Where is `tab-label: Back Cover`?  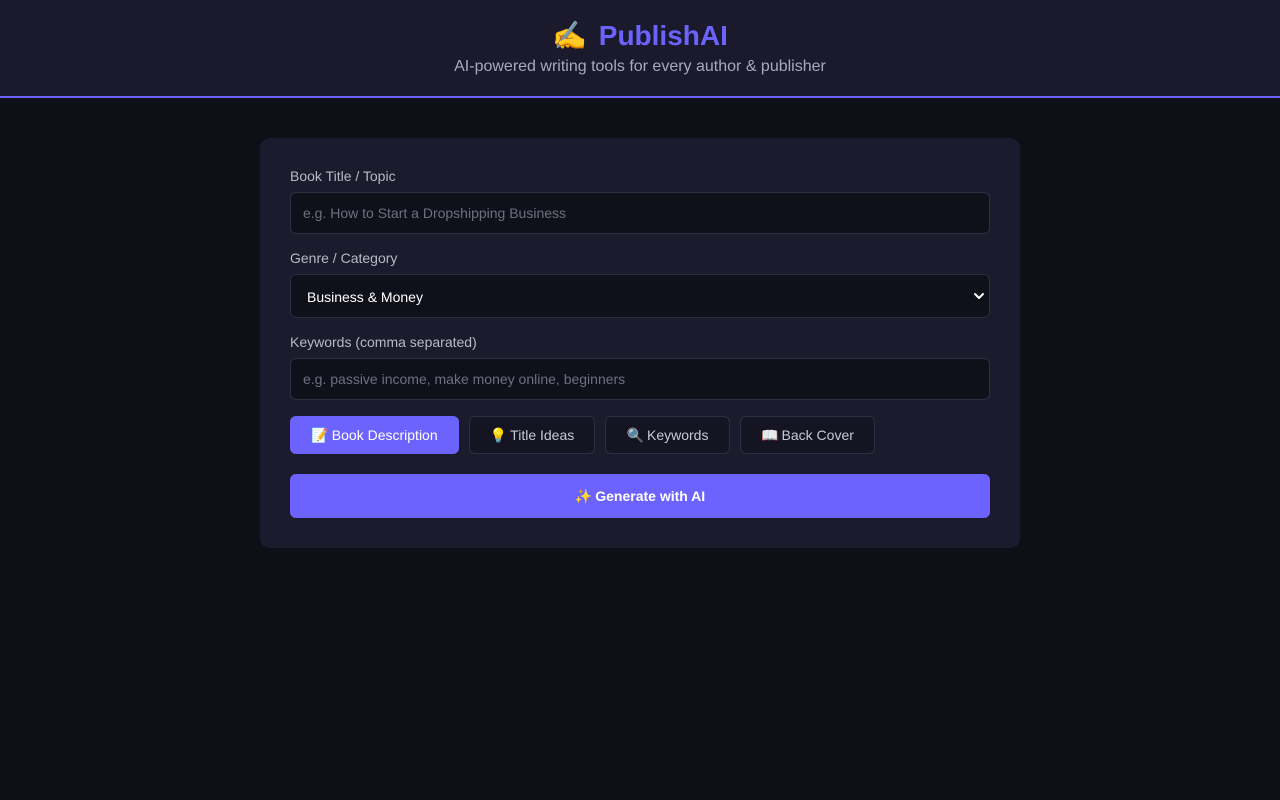
tab-label: Back Cover is located at coordinates (817, 435).